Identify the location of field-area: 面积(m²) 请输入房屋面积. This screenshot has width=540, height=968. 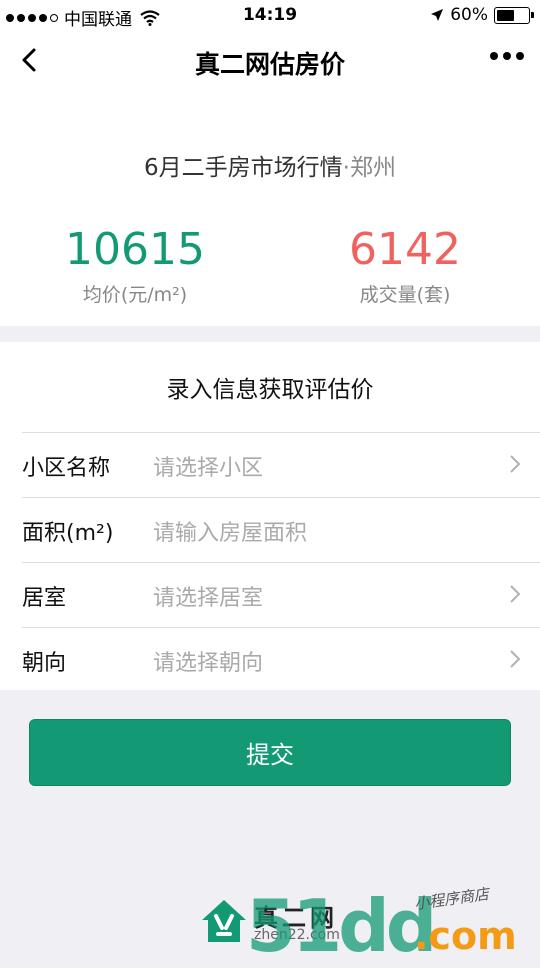
(270, 529).